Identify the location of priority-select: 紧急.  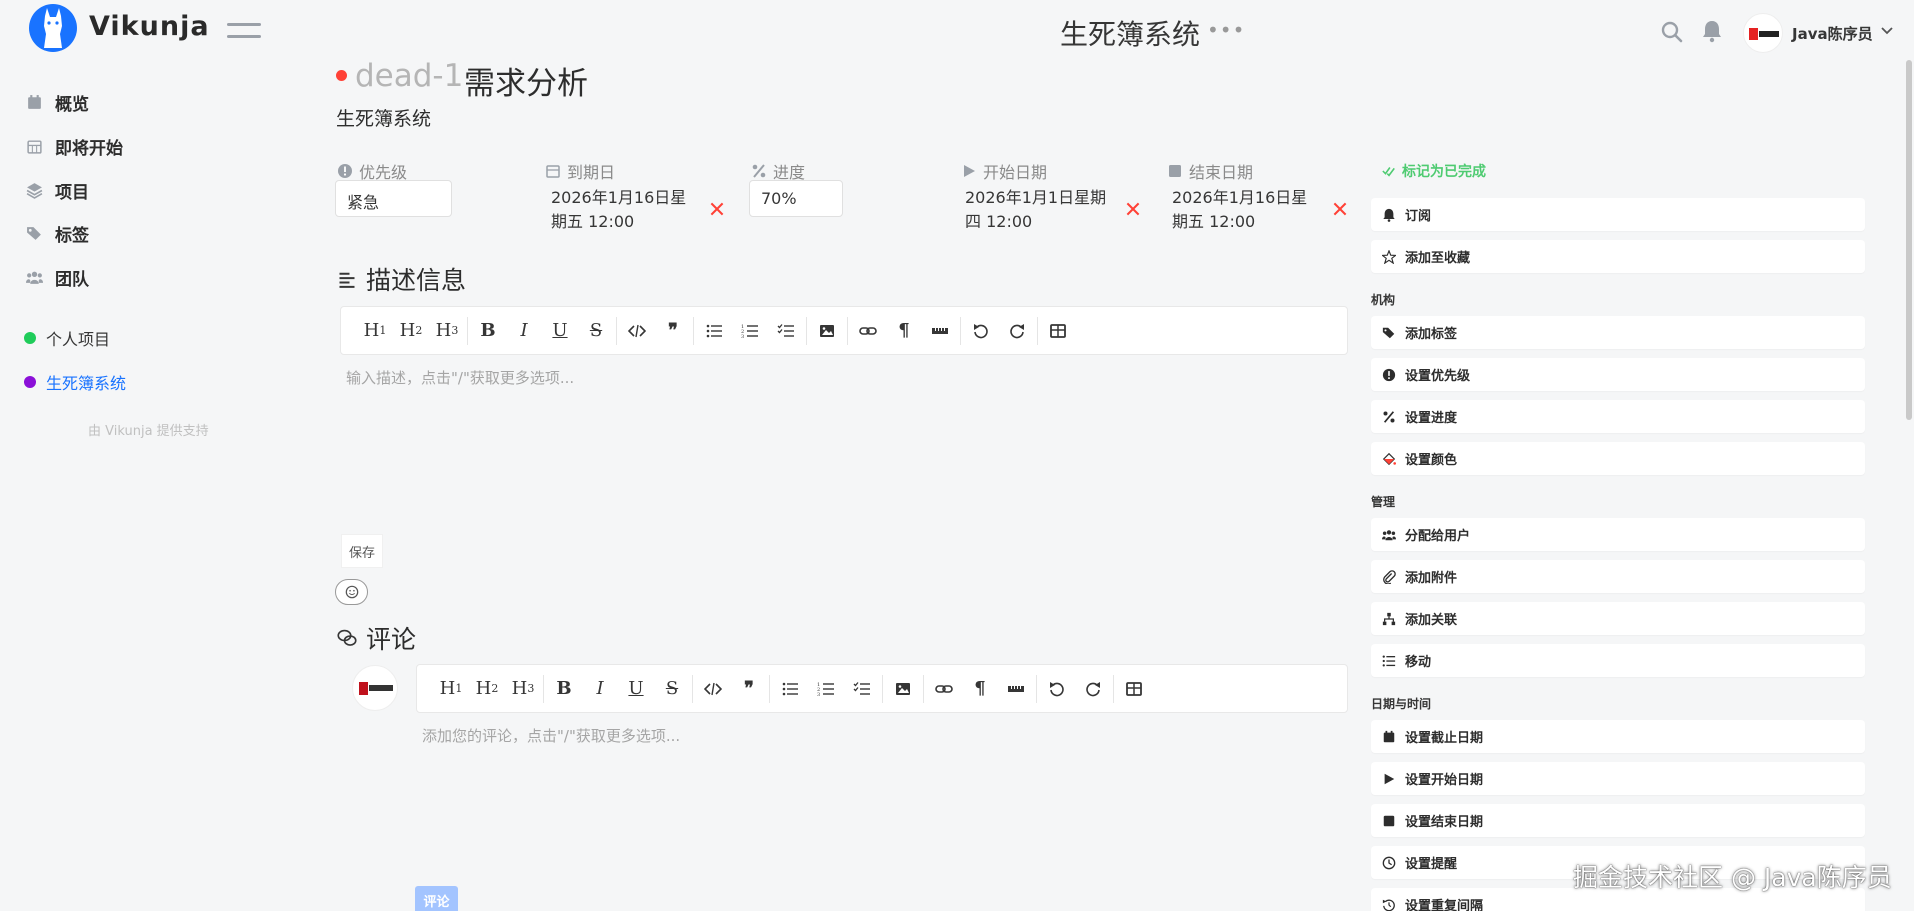
(393, 198).